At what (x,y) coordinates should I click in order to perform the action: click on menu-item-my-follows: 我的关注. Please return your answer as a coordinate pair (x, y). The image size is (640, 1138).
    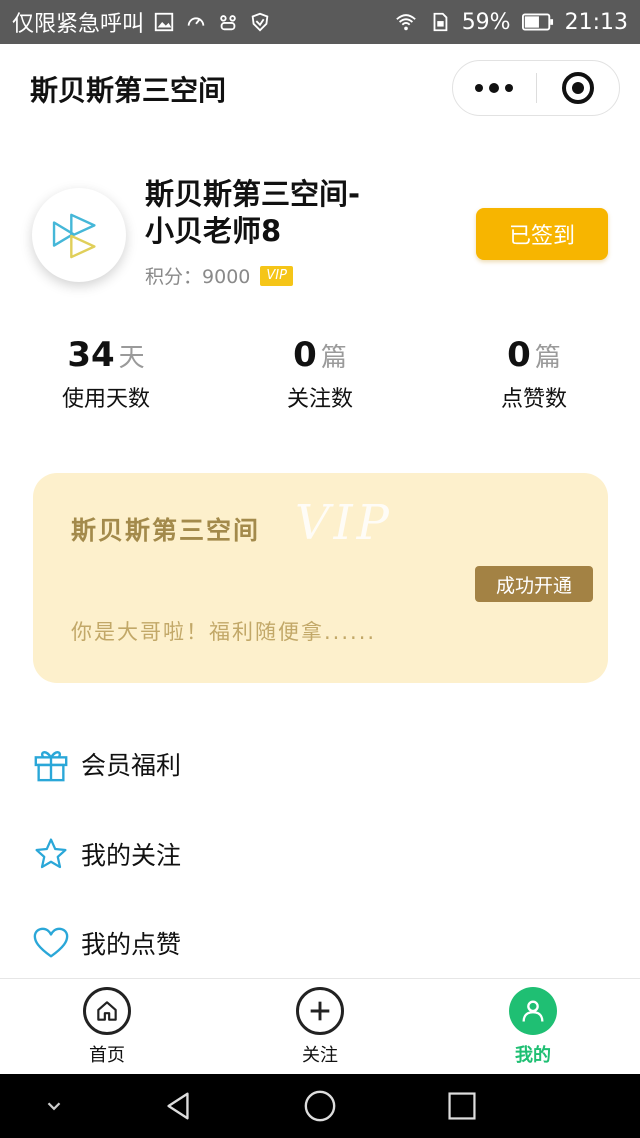
    Looking at the image, I should click on (320, 854).